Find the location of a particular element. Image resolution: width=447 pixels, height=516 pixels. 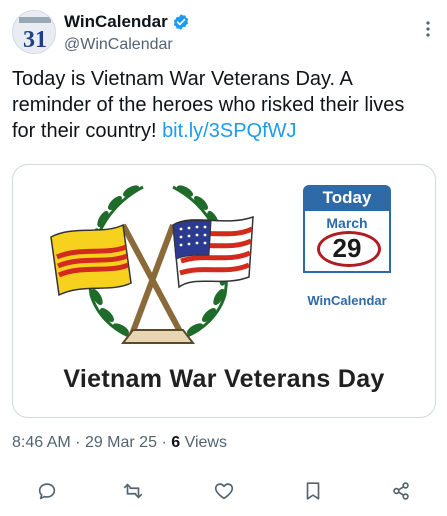

retweet-button is located at coordinates (133, 491).